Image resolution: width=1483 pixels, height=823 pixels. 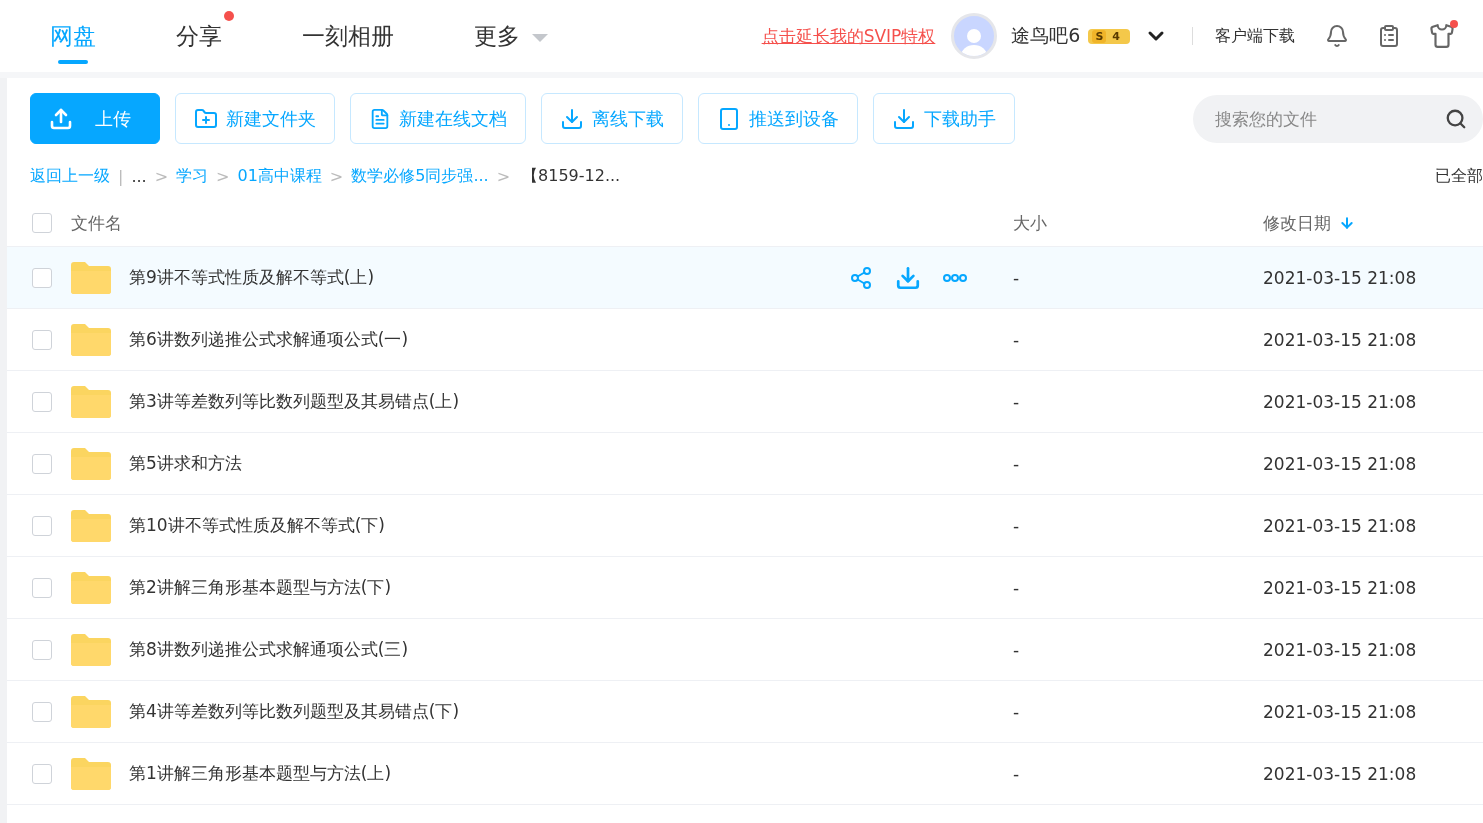 What do you see at coordinates (1255, 36) in the screenshot?
I see `client-download-link: 客户端下载` at bounding box center [1255, 36].